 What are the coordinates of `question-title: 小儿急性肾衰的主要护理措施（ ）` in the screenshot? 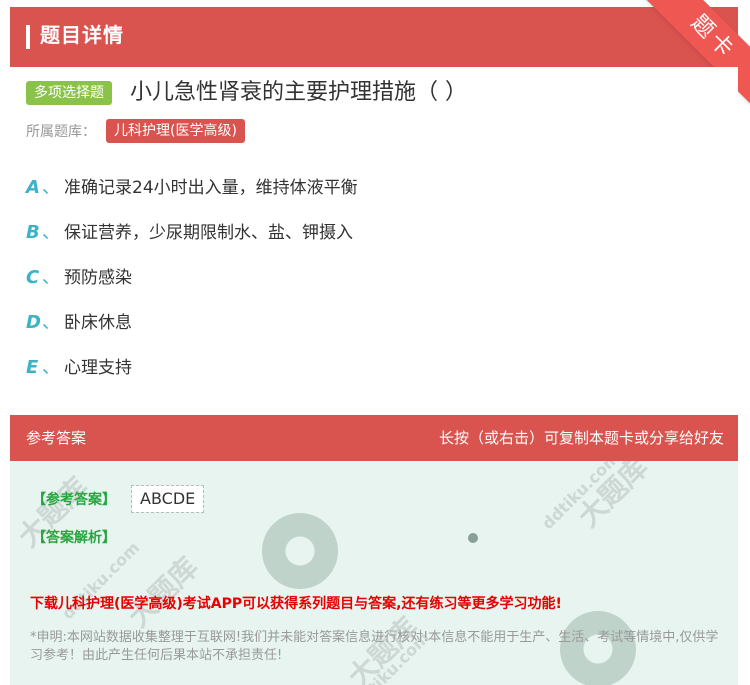 It's located at (298, 92).